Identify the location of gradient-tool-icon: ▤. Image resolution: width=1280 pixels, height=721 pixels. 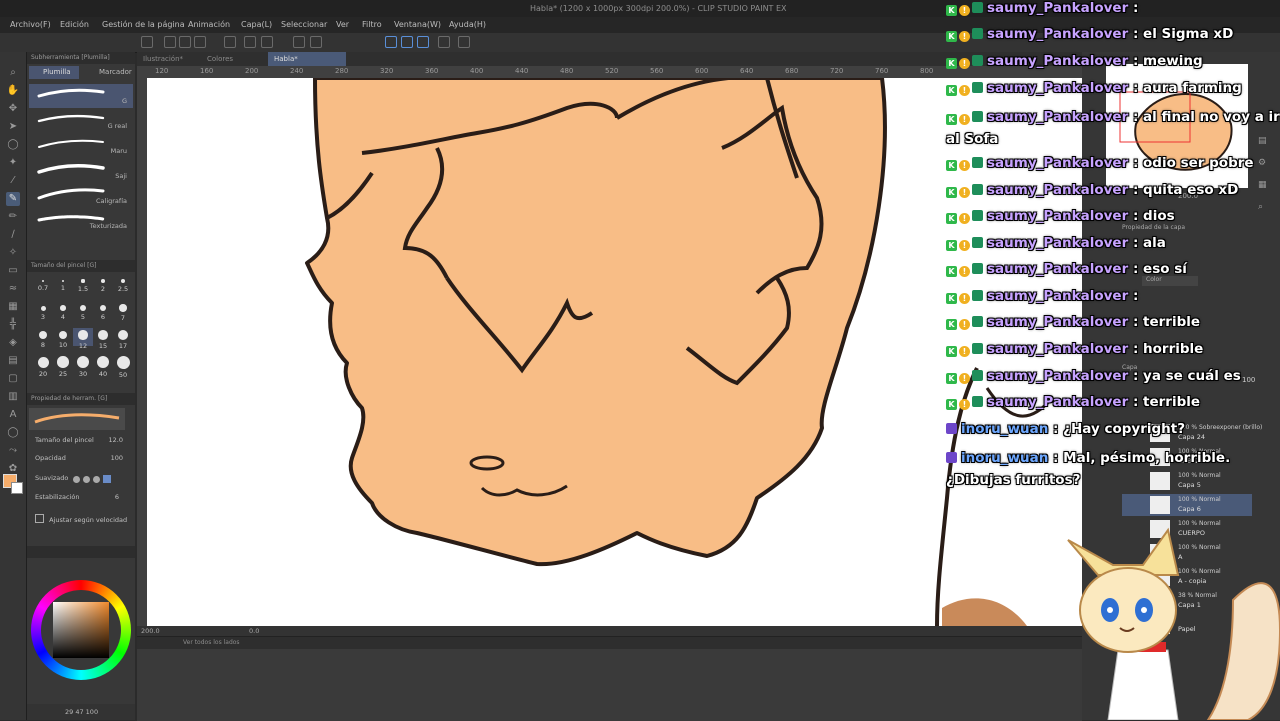
(13, 361).